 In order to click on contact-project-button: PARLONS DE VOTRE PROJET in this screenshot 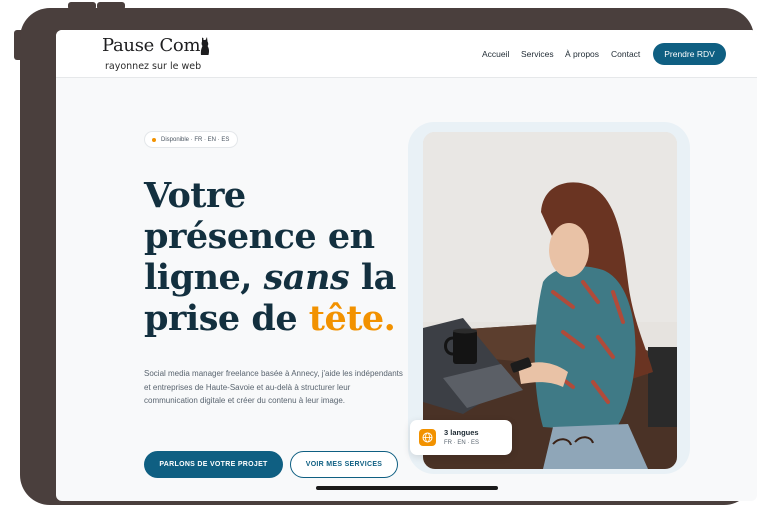, I will do `click(213, 464)`.